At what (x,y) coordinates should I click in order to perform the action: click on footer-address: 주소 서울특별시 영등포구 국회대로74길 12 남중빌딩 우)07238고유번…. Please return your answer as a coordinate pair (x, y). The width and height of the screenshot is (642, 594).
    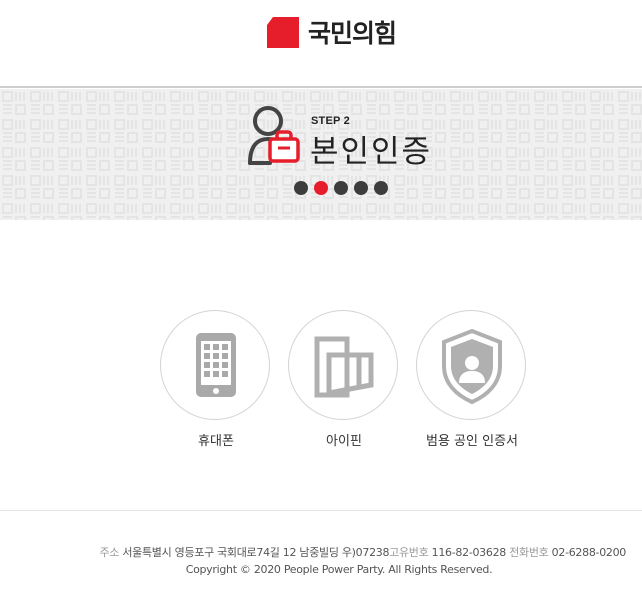
    Looking at the image, I should click on (362, 552).